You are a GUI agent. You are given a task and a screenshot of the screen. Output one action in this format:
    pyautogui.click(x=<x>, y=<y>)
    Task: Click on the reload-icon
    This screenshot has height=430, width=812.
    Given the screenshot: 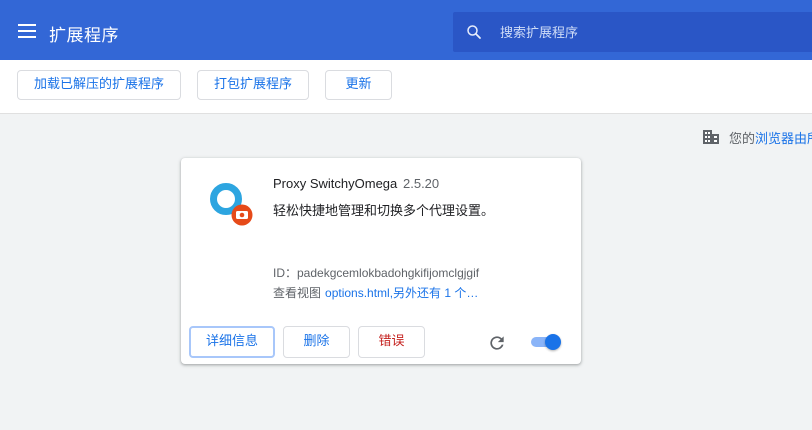 What is the action you would take?
    pyautogui.click(x=497, y=343)
    